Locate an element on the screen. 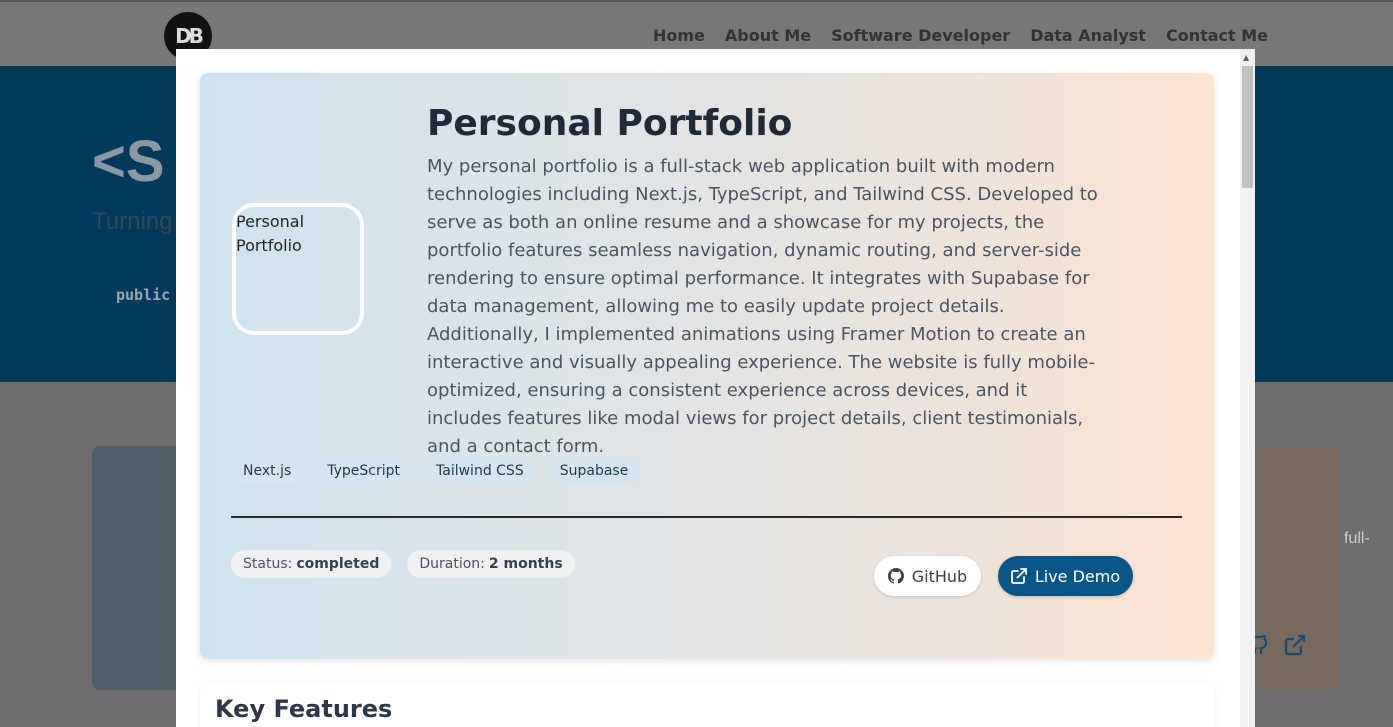 This screenshot has width=1393, height=727. tech-tag: Tailwind CSS is located at coordinates (480, 471).